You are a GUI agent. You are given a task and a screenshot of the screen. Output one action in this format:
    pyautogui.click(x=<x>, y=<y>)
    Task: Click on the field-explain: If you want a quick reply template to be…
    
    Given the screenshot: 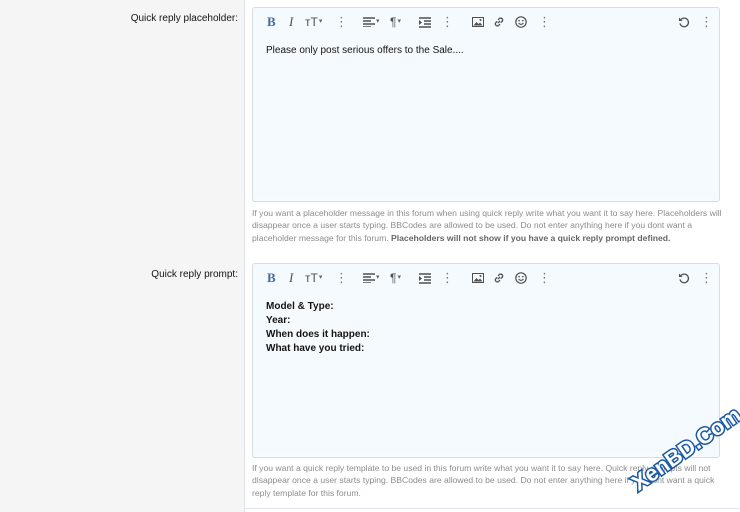 What is the action you would take?
    pyautogui.click(x=487, y=480)
    